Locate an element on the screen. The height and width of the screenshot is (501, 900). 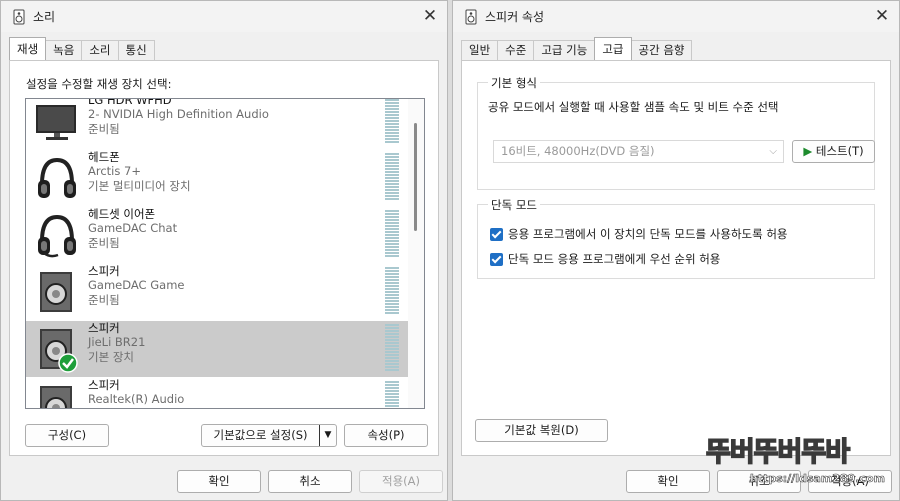
exclusive-priority-label: 단독 모드 응용 프로그램에게 우선 순위 허용 is located at coordinates (614, 259).